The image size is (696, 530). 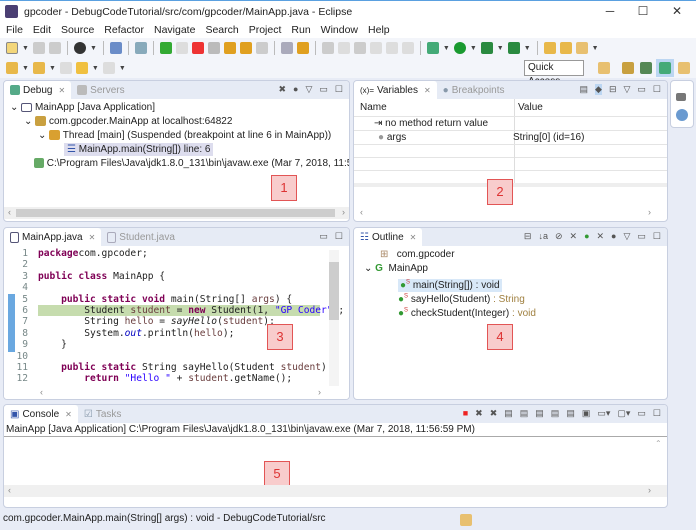 I want to click on java-perspective-icon, so click(x=646, y=68).